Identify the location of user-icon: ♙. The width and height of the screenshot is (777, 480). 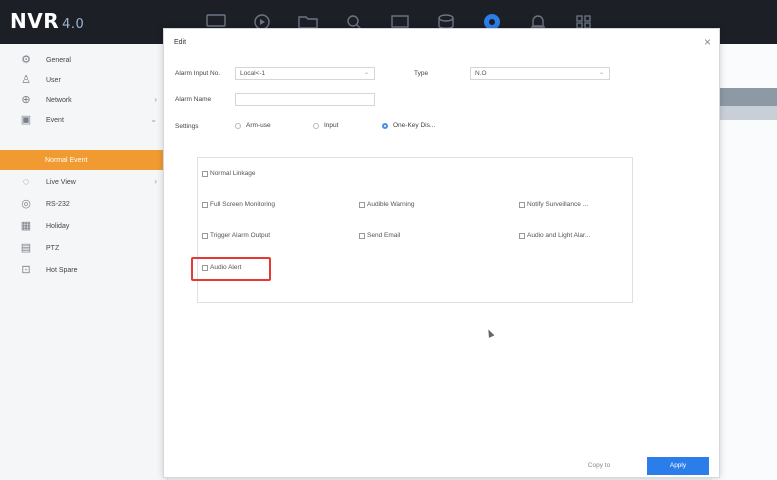
(26, 80).